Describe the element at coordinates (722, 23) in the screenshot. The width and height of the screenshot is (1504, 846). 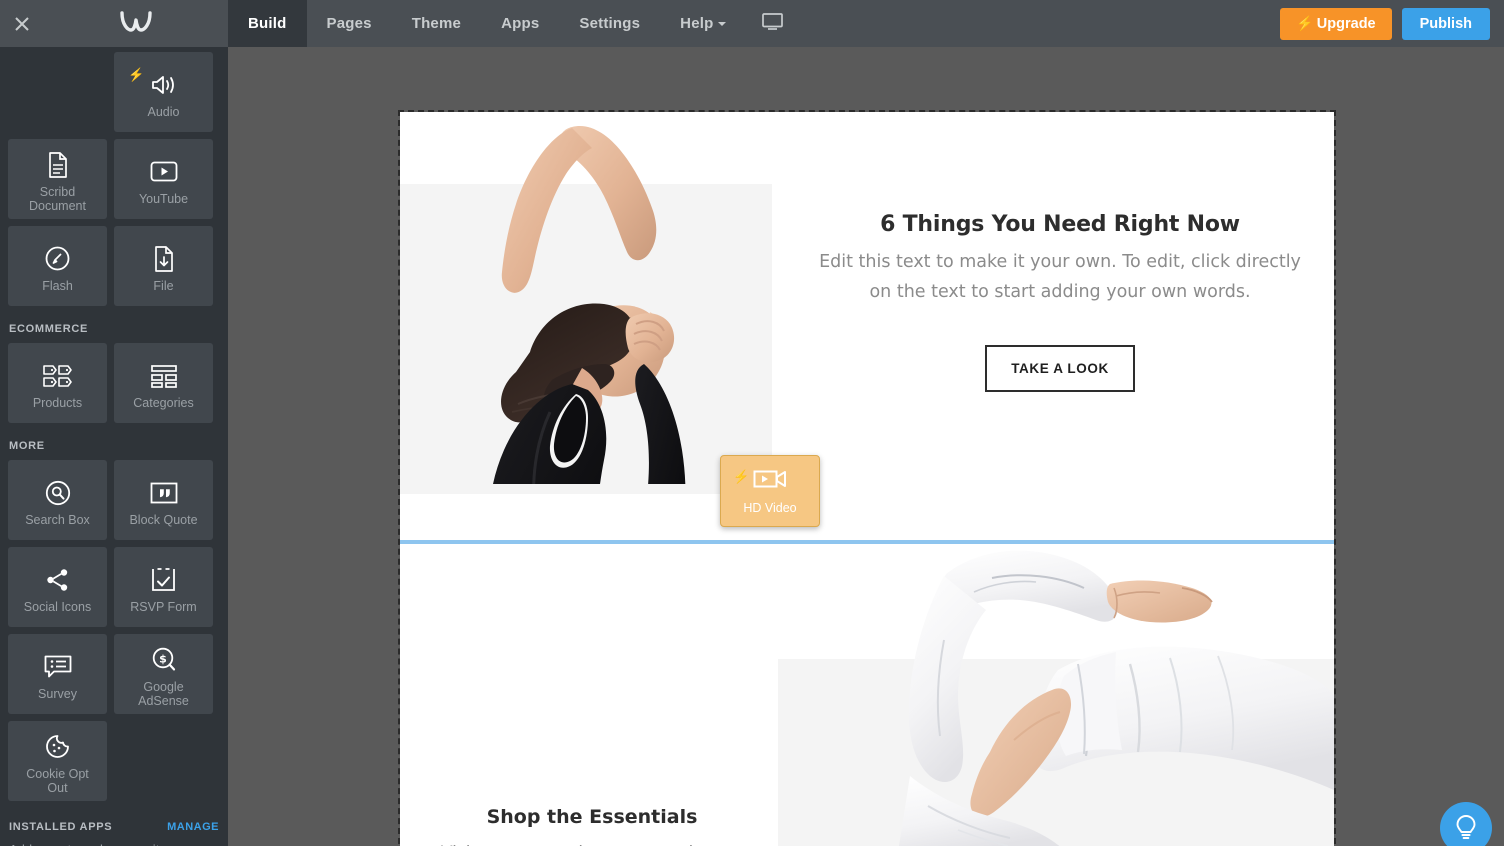
I see `chevron-down-icon` at that location.